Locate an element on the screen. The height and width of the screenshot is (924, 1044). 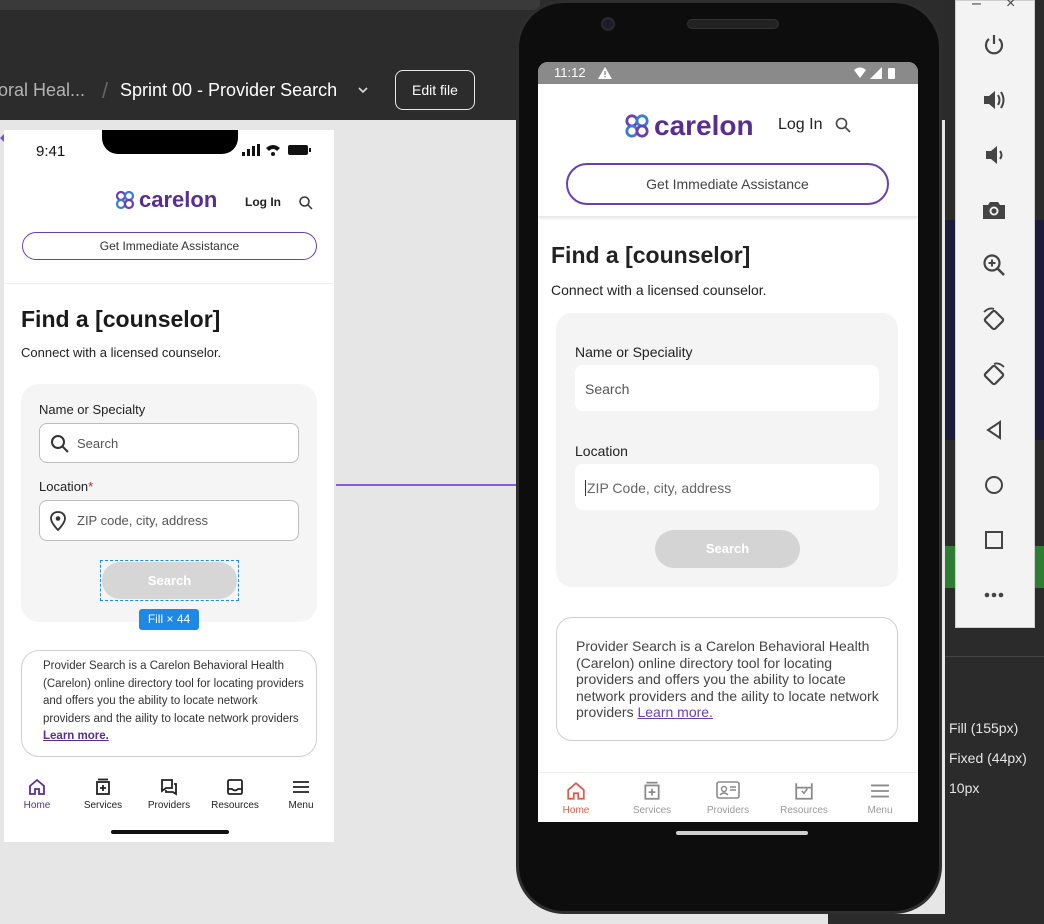
back-icon is located at coordinates (994, 430).